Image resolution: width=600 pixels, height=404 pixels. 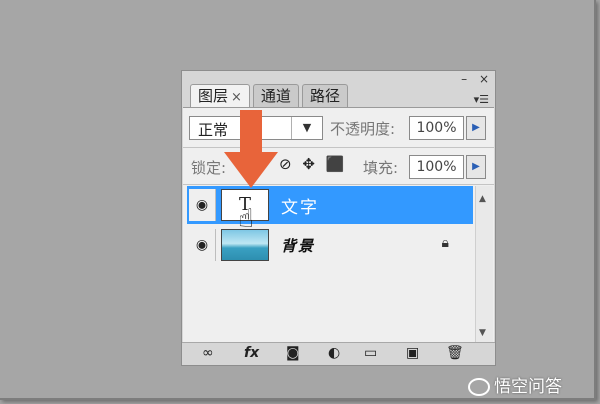 What do you see at coordinates (476, 167) in the screenshot?
I see `fill-slider-button: ▶` at bounding box center [476, 167].